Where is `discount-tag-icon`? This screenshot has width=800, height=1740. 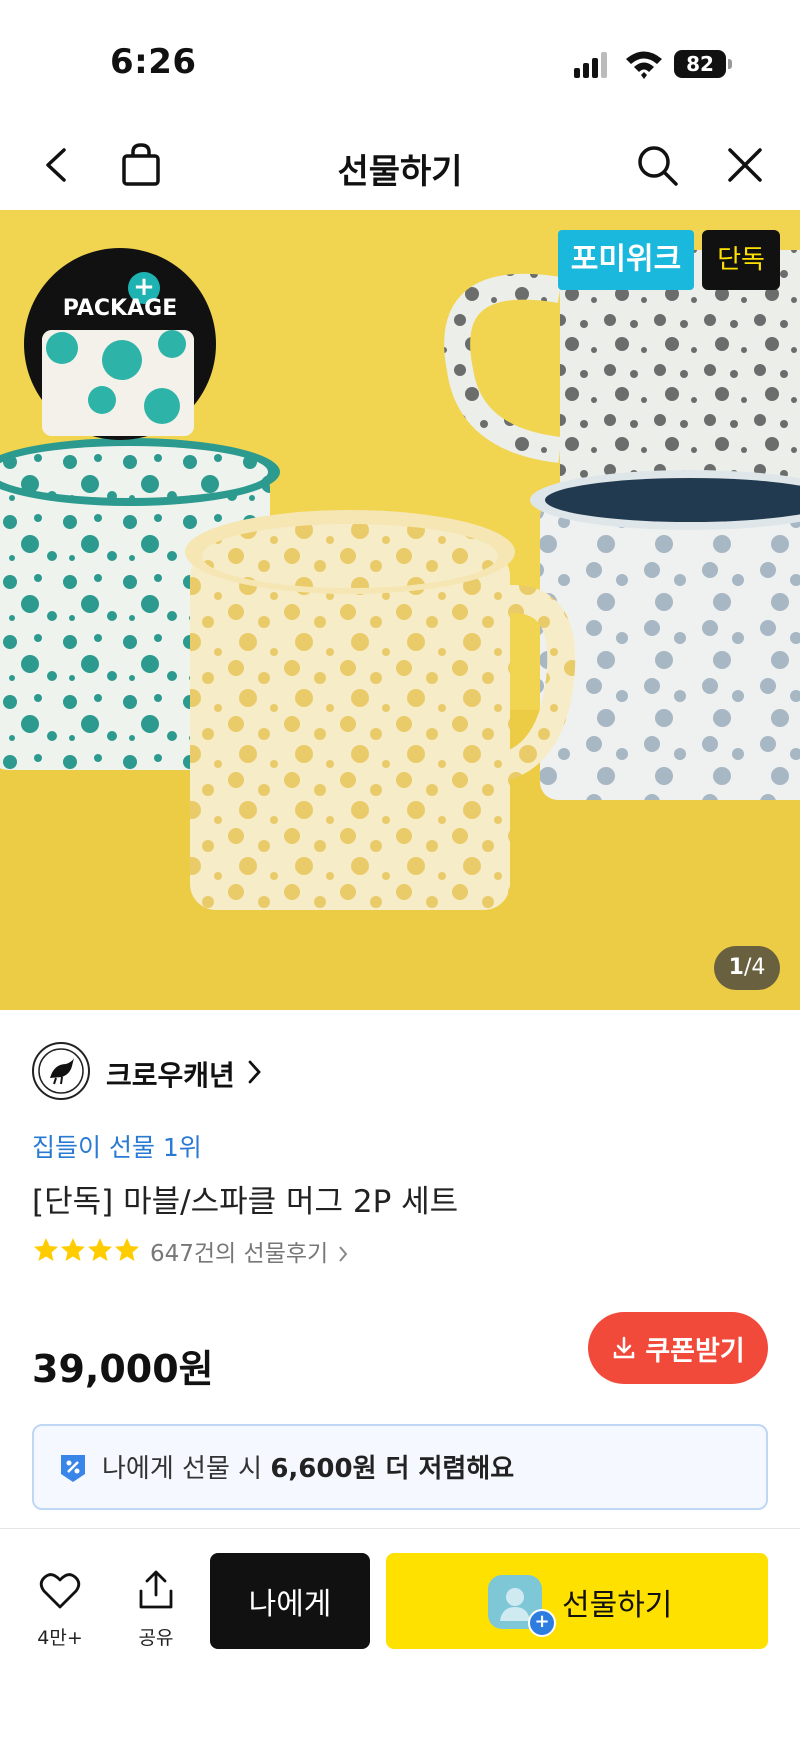 discount-tag-icon is located at coordinates (73, 1468).